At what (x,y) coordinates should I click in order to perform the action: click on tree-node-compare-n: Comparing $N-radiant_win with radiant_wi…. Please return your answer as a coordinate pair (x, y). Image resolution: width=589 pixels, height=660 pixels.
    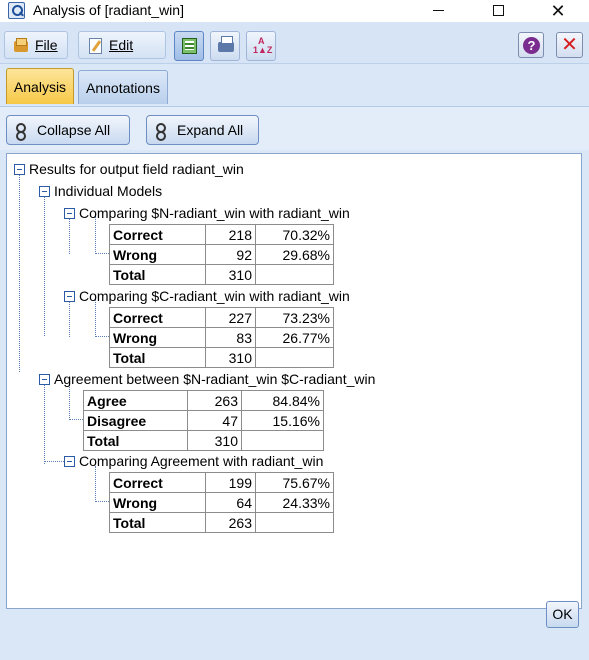
    Looking at the image, I should click on (207, 213).